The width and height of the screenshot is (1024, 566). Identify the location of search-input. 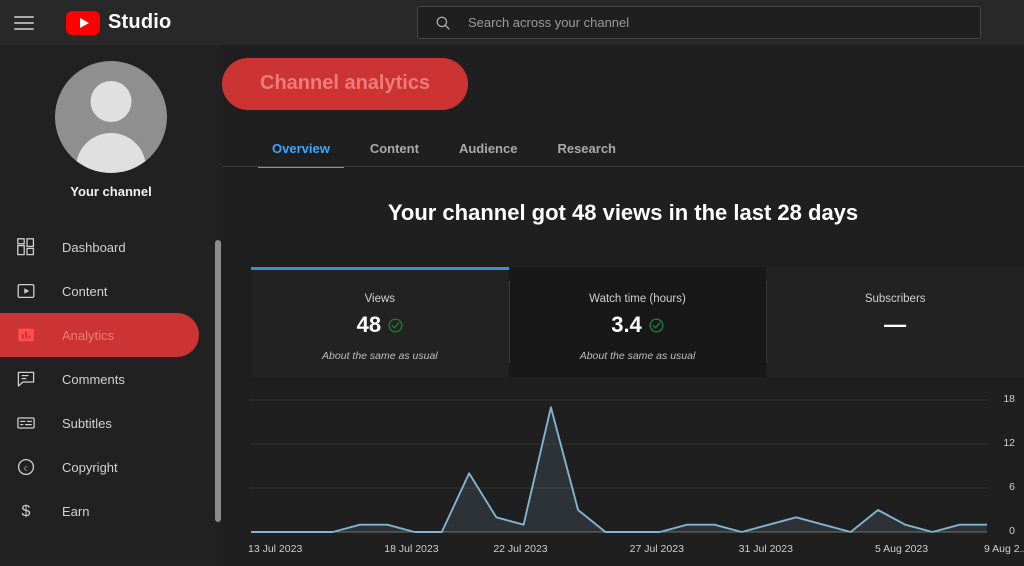
(719, 22).